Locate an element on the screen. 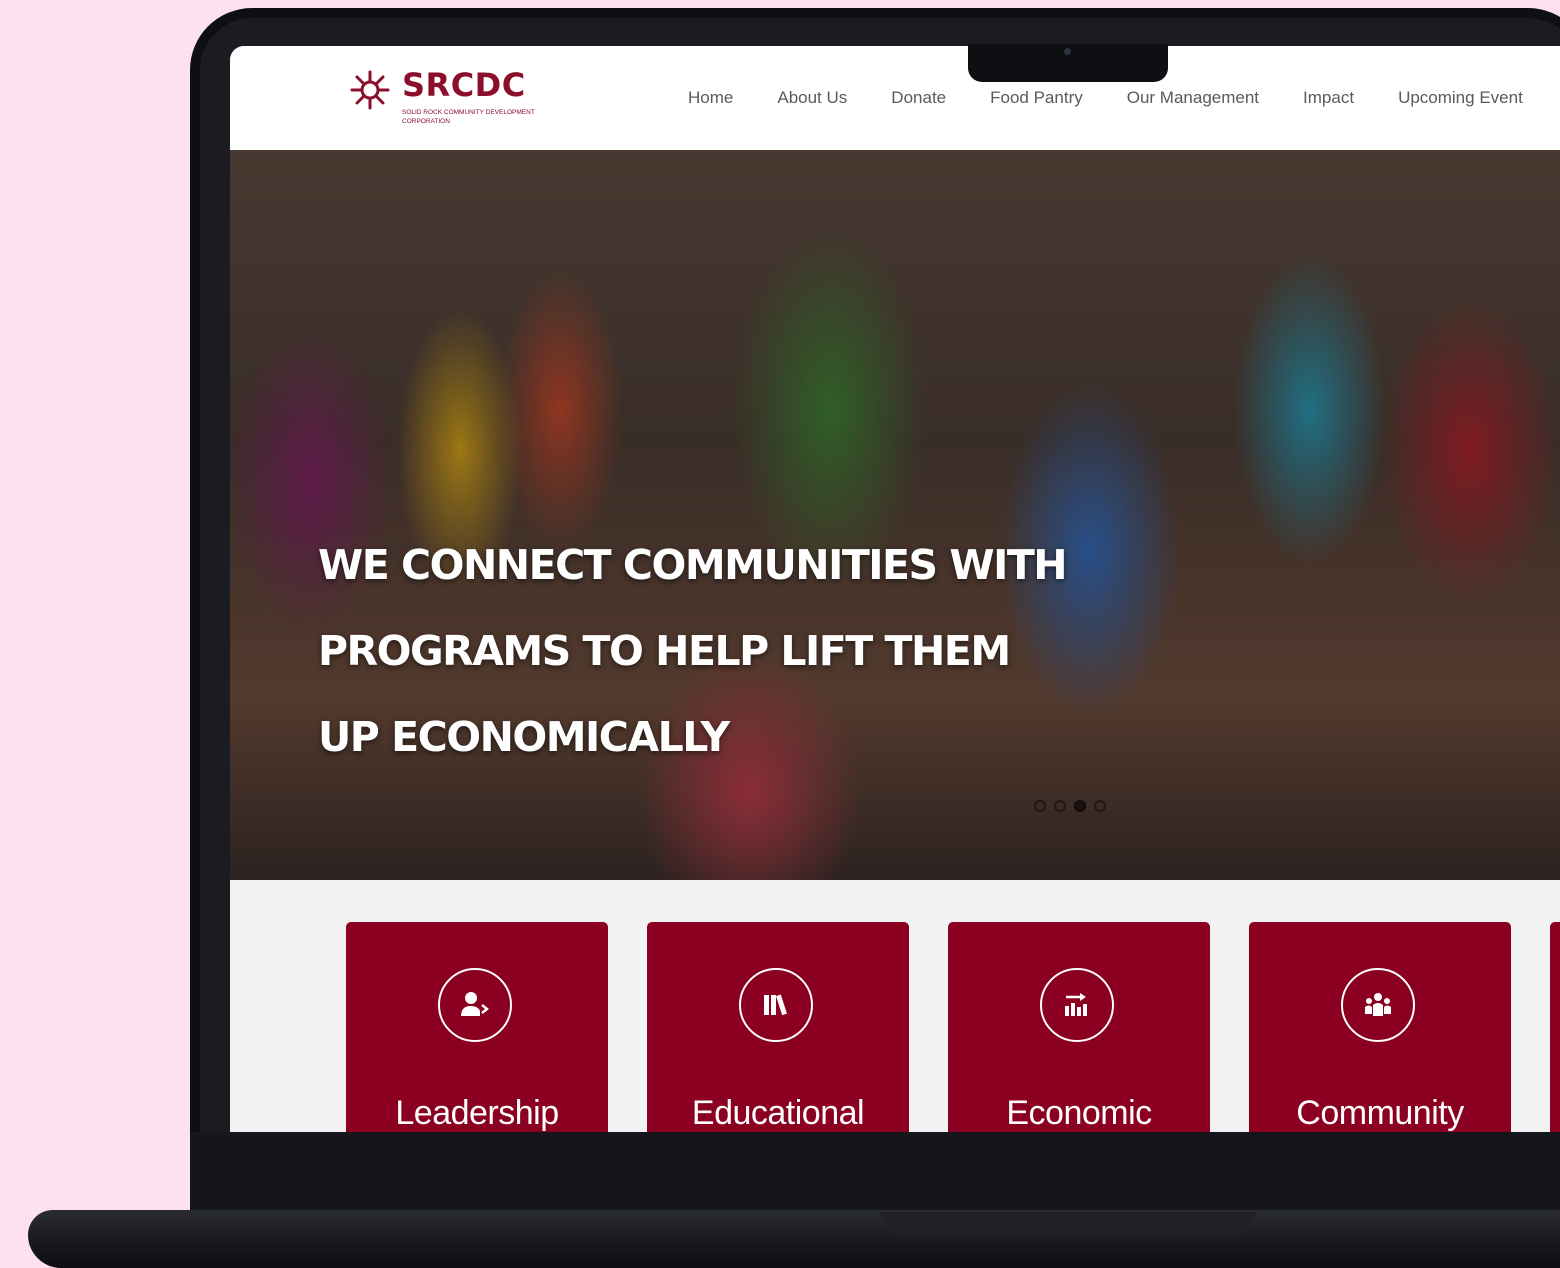 Image resolution: width=1560 pixels, height=1268 pixels. nav-impact: Impact is located at coordinates (1328, 98).